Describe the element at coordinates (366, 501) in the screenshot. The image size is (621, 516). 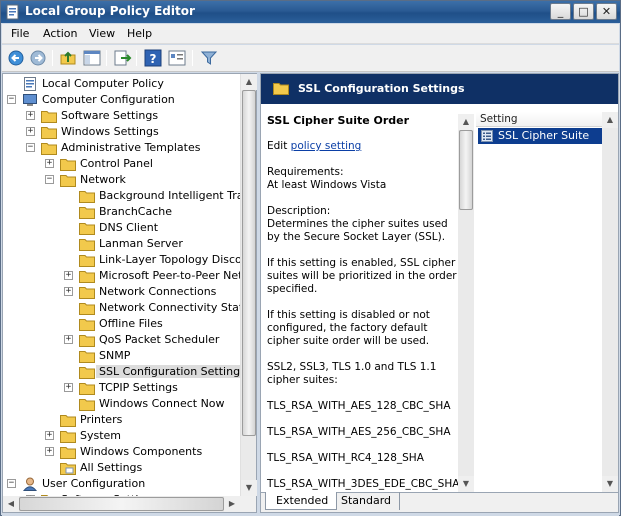
I see `tab-standard: Standard` at that location.